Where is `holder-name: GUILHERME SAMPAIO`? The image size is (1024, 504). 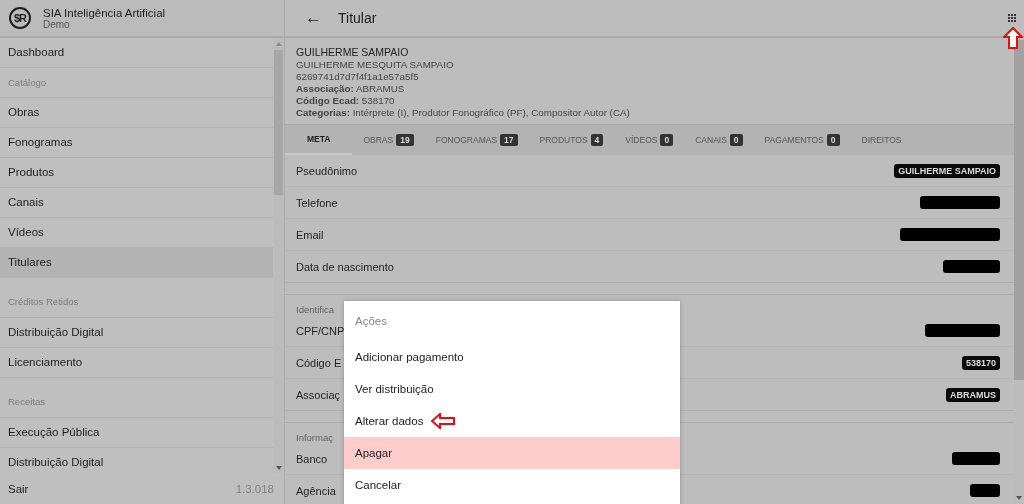
holder-name: GUILHERME SAMPAIO is located at coordinates (353, 52).